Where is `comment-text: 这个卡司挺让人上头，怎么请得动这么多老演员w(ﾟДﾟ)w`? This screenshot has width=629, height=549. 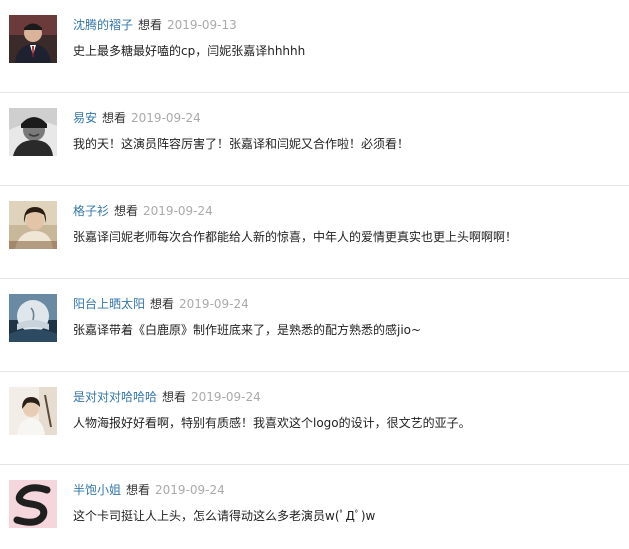
comment-text: 这个卡司挺让人上头，怎么请得动这么多老演员w(ﾟДﾟ)w is located at coordinates (224, 516).